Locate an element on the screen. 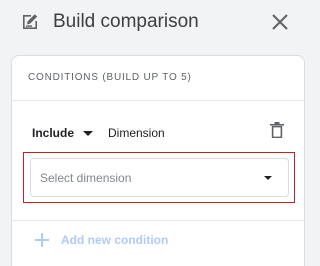  dropdown-arrow-icon is located at coordinates (268, 178).